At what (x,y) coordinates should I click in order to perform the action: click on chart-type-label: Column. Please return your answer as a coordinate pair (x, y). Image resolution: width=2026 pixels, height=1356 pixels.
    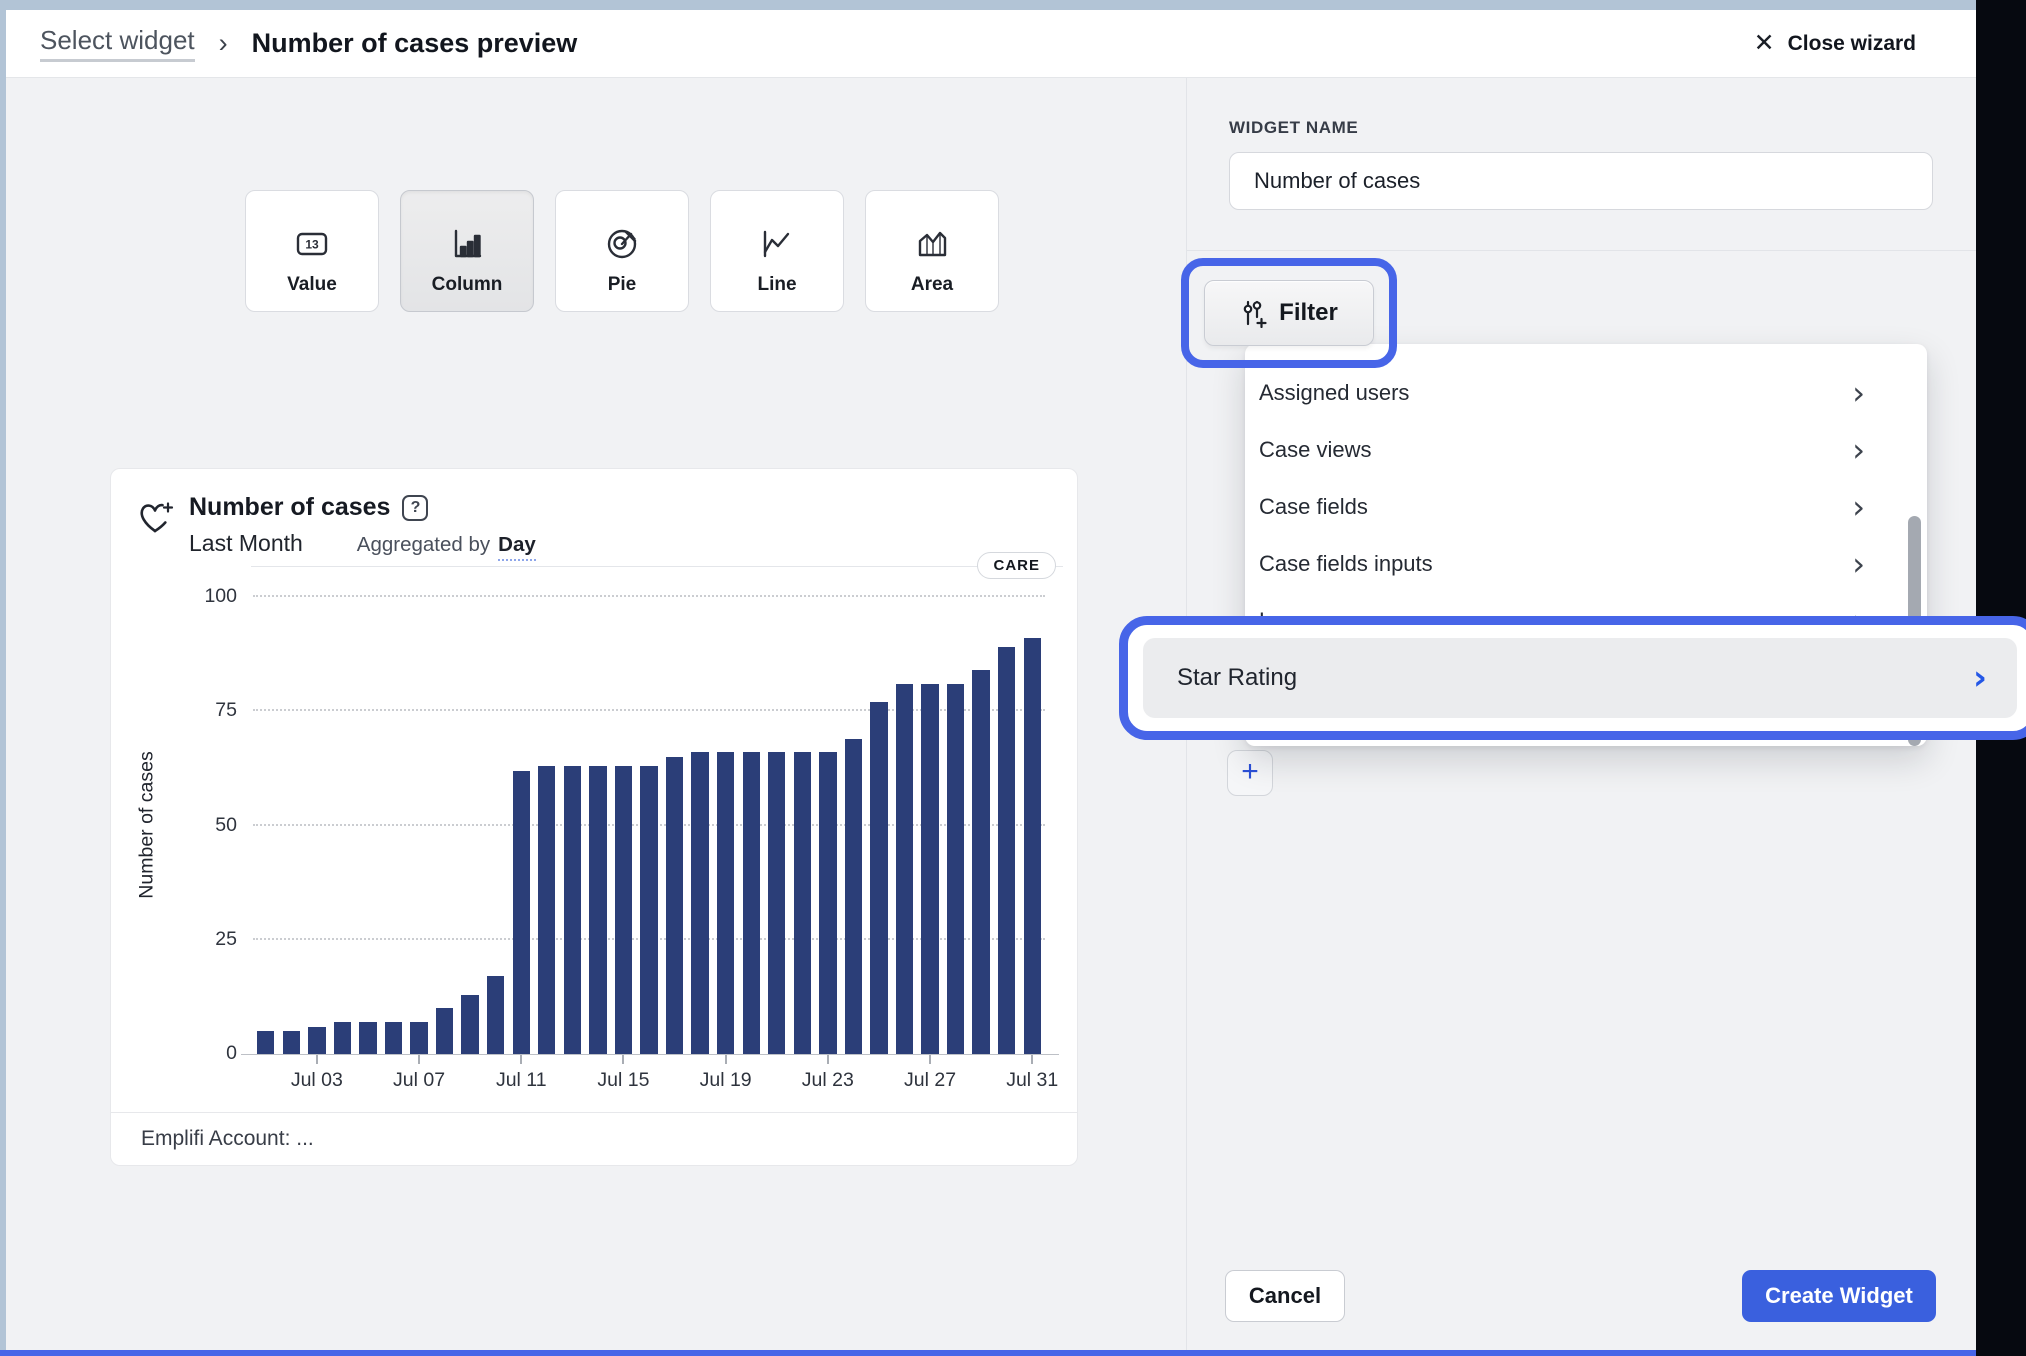
    Looking at the image, I should click on (467, 284).